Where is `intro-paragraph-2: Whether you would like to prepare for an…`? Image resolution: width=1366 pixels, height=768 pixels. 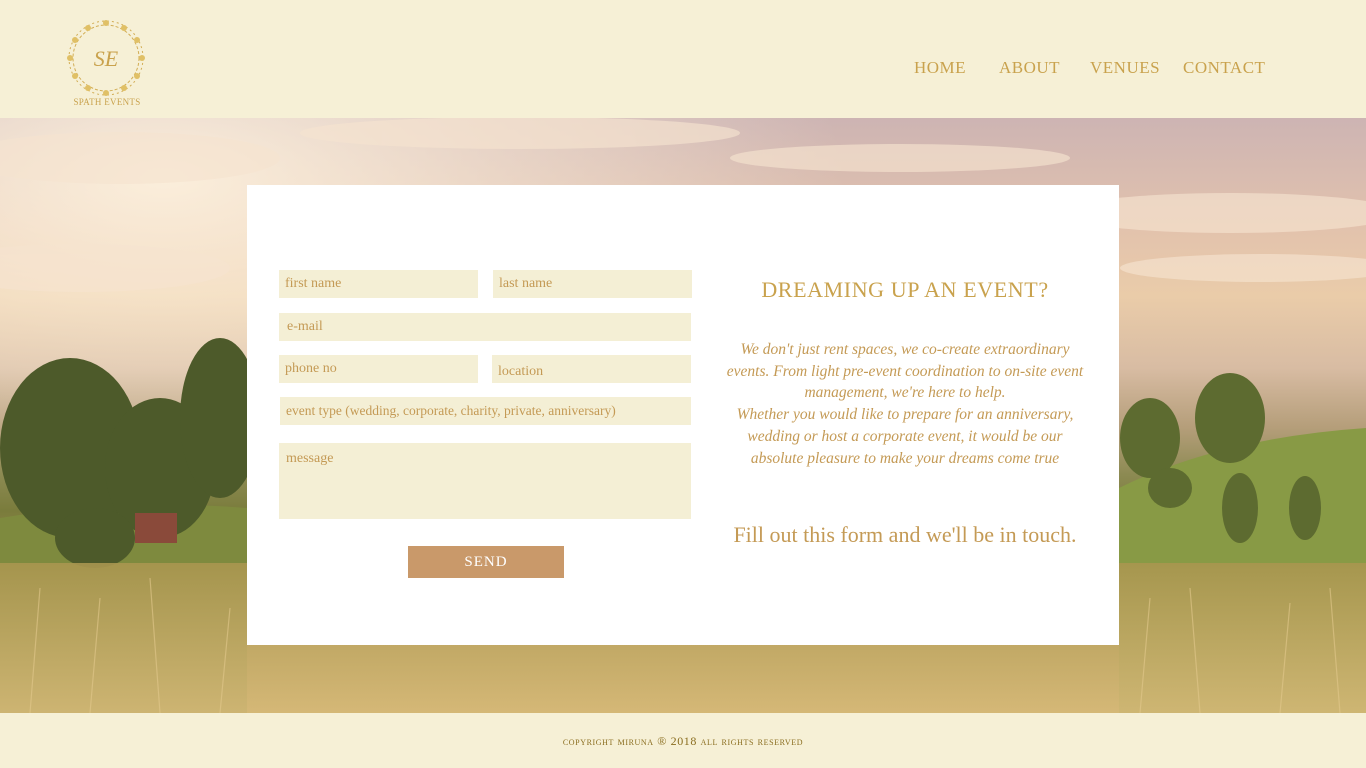
intro-paragraph-2: Whether you would like to prepare for an… is located at coordinates (905, 436).